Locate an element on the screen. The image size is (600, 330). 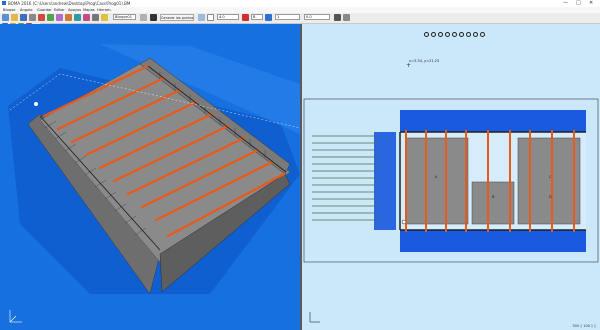
layers-icon is located at coordinates (59, 17).